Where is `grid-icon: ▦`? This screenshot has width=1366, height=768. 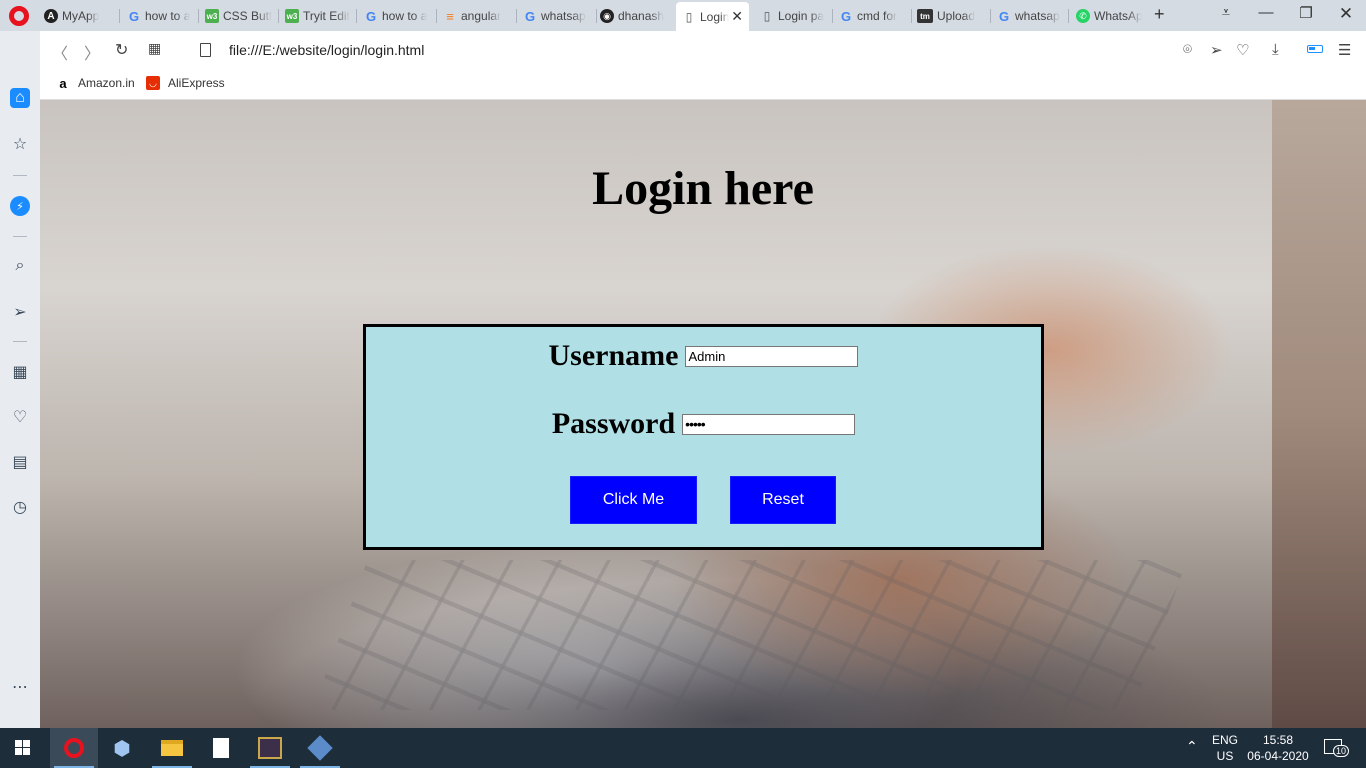 grid-icon: ▦ is located at coordinates (20, 372).